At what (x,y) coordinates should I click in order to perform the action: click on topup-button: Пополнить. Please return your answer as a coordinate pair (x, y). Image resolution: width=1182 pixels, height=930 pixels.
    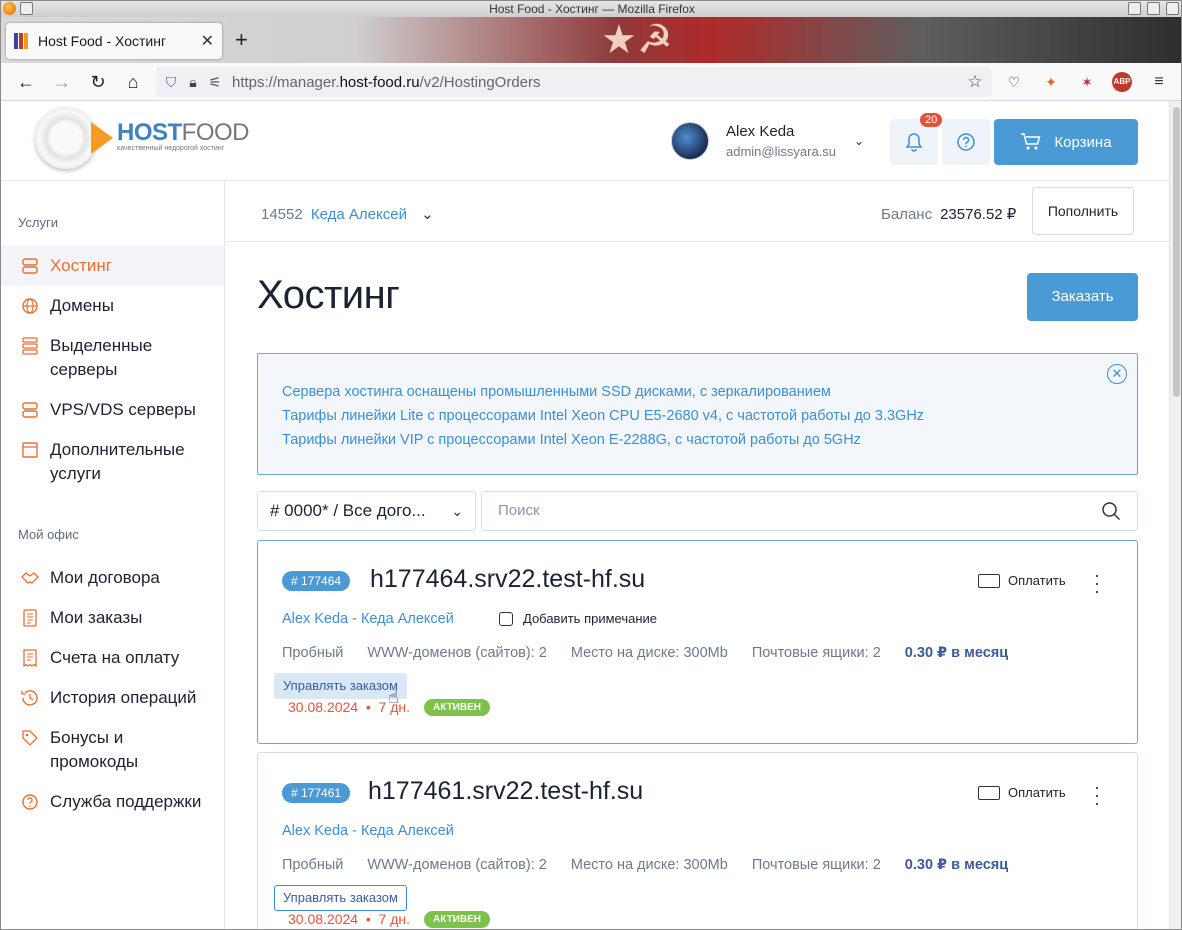
    Looking at the image, I should click on (1083, 211).